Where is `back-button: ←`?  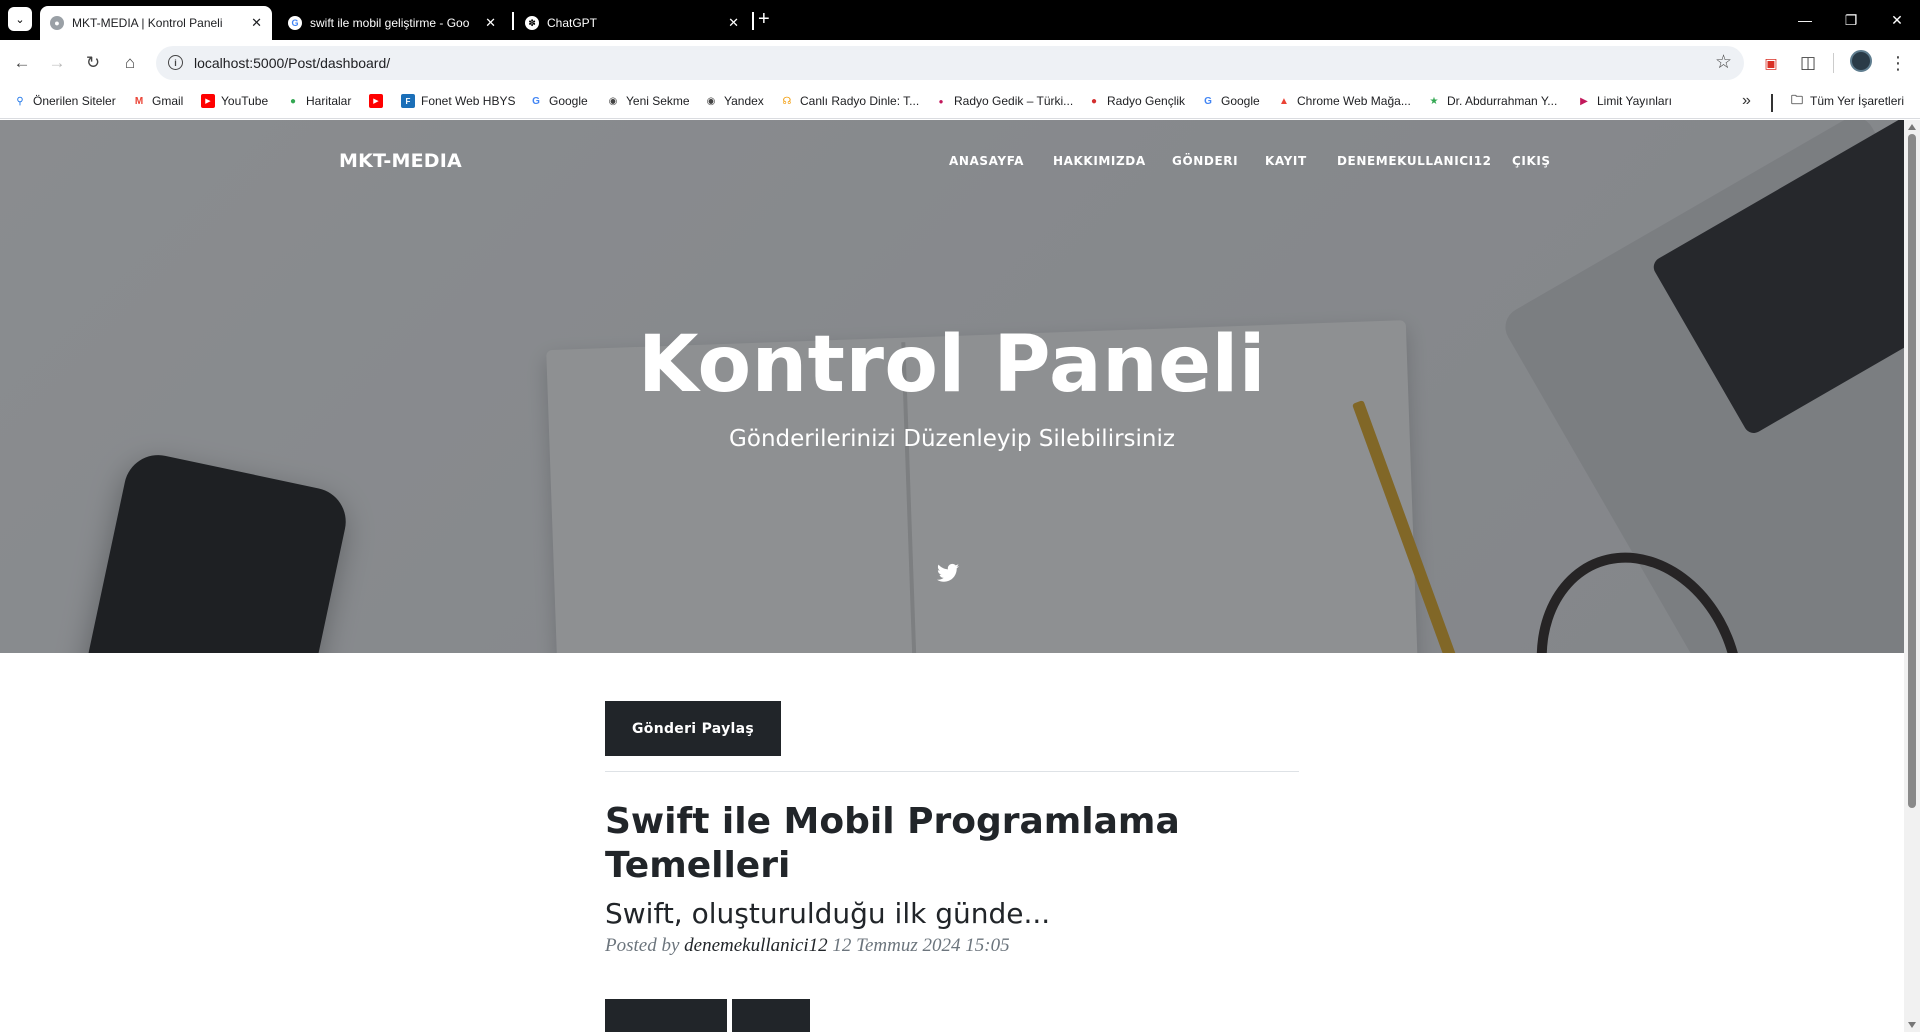
back-button: ← is located at coordinates (22, 63).